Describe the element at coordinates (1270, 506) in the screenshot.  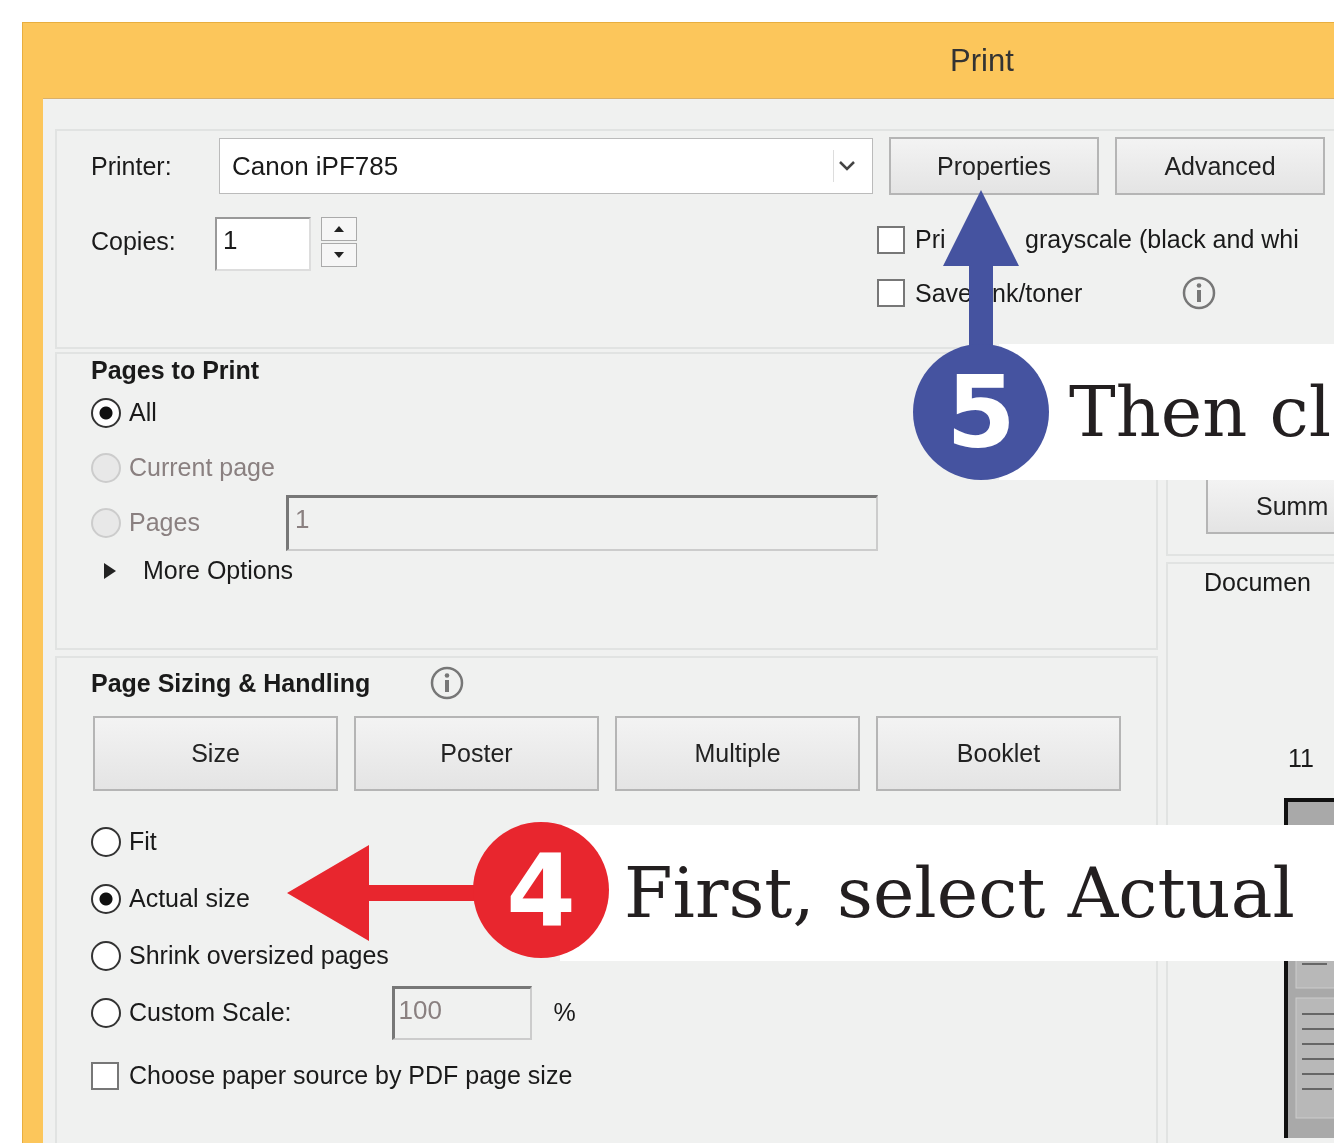
I see `summary-button: Summ` at that location.